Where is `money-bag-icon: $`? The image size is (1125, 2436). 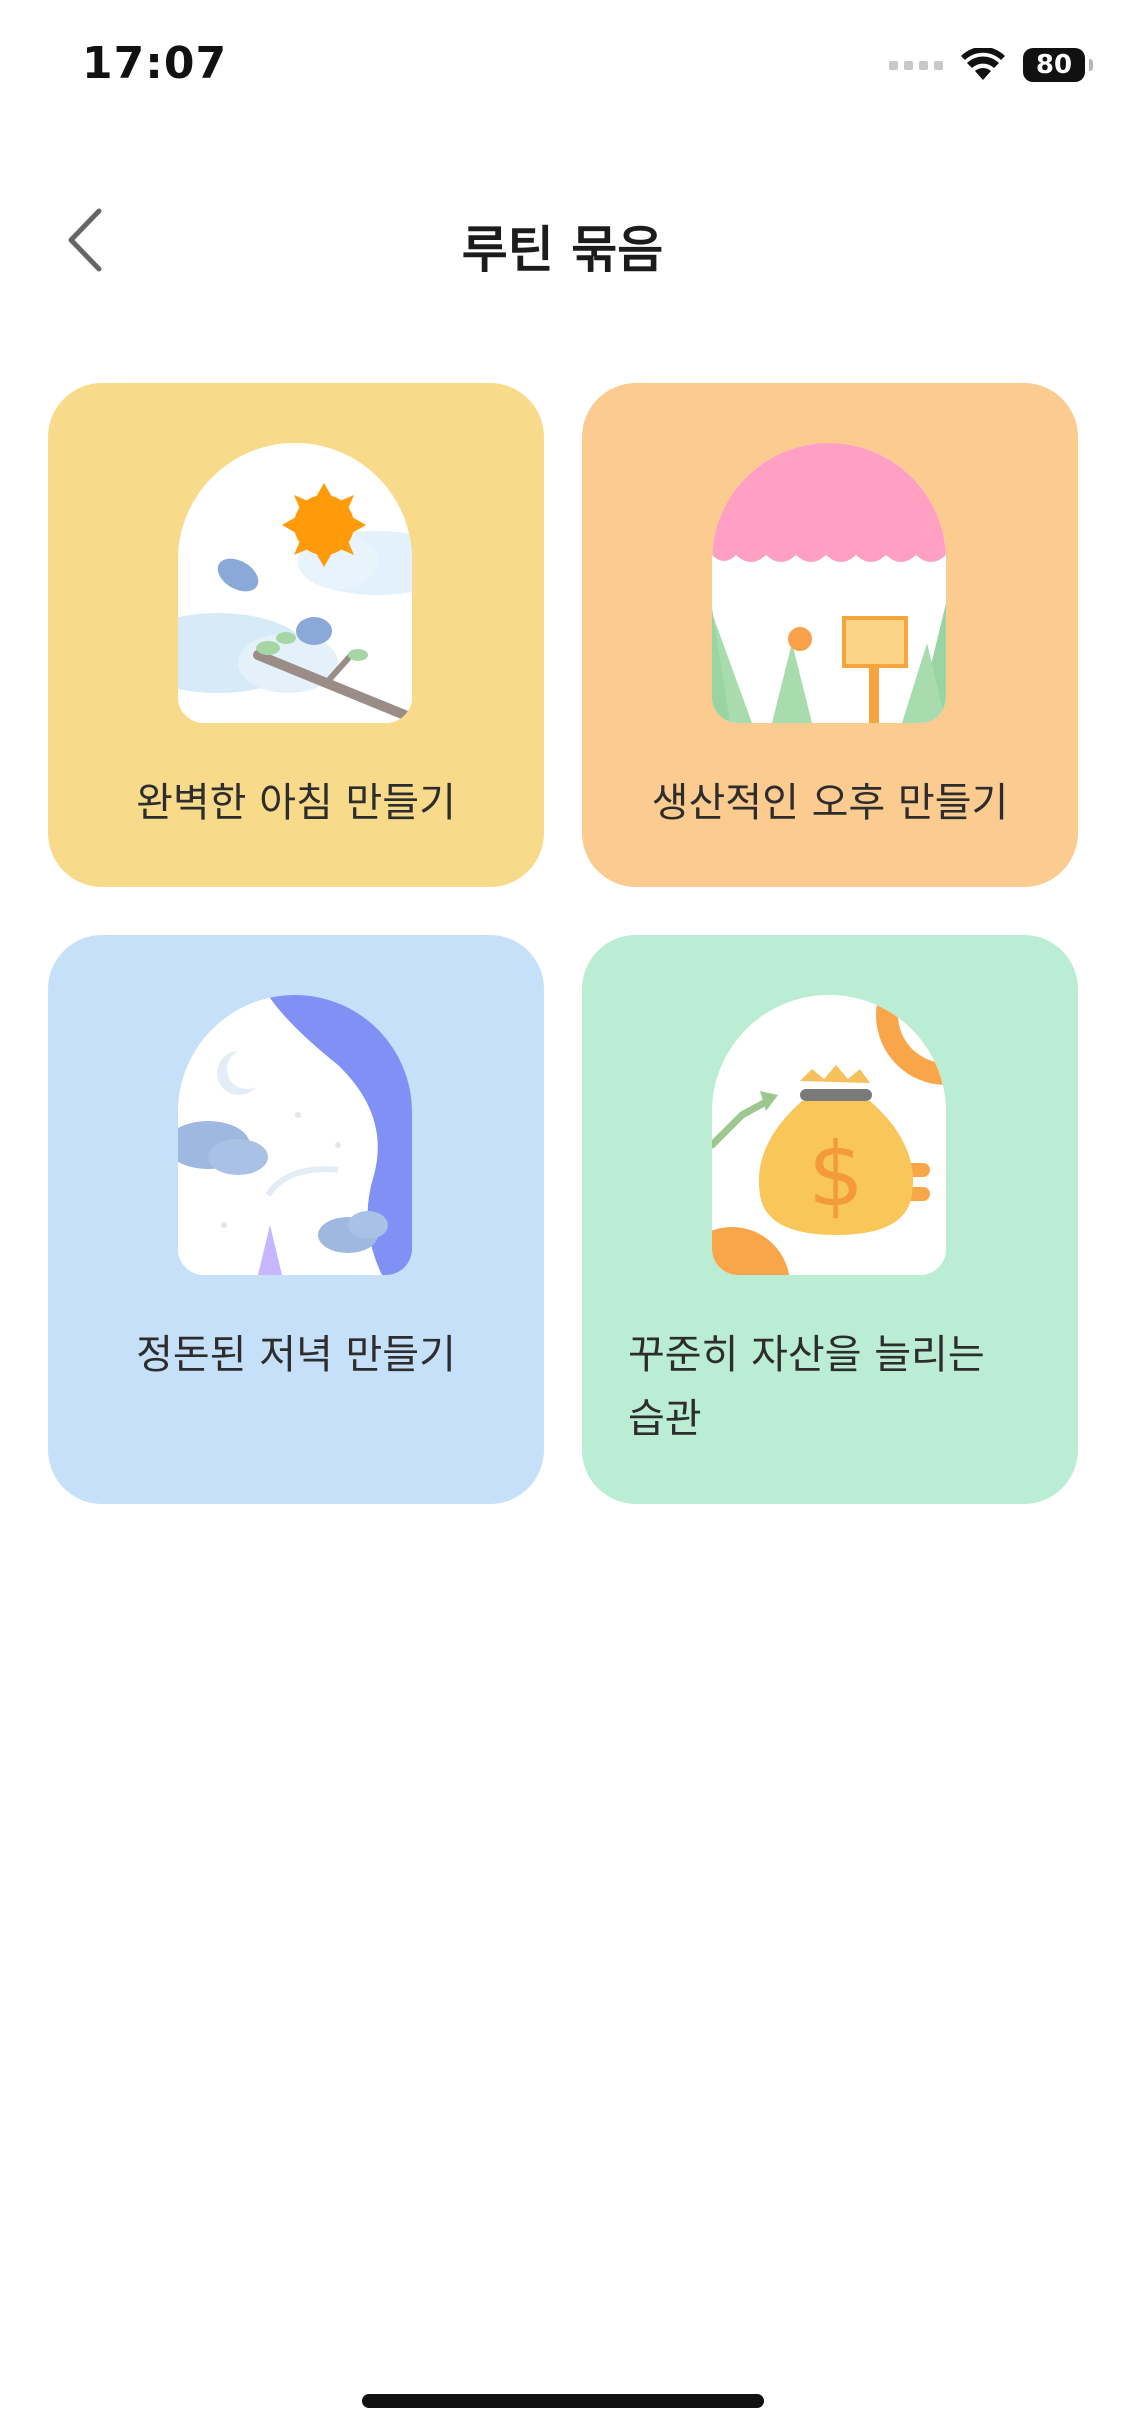 money-bag-icon: $ is located at coordinates (829, 1135).